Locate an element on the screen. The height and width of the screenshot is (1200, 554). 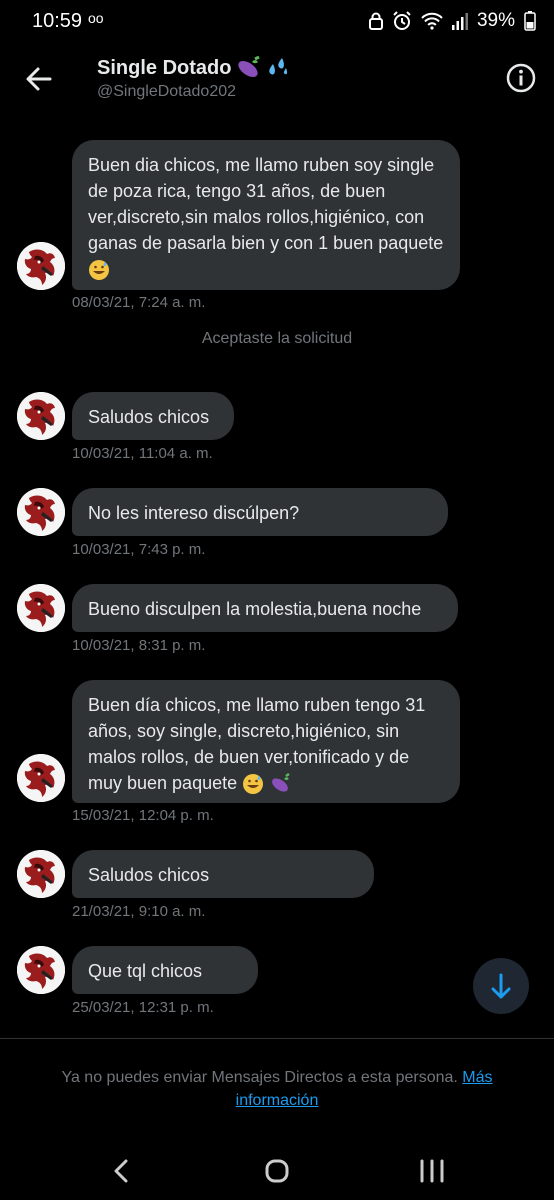
message-bubble: Que tql chicos is located at coordinates (165, 970).